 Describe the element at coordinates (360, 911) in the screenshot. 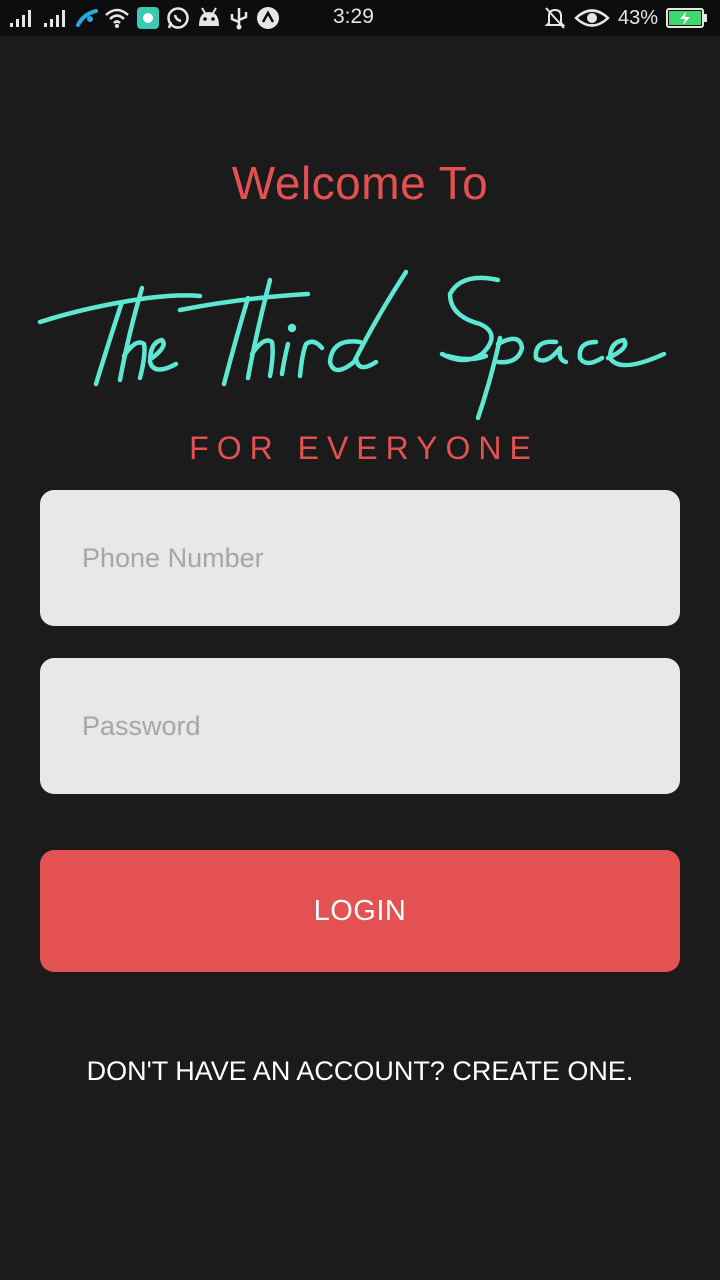

I see `login-button: LOGIN` at that location.